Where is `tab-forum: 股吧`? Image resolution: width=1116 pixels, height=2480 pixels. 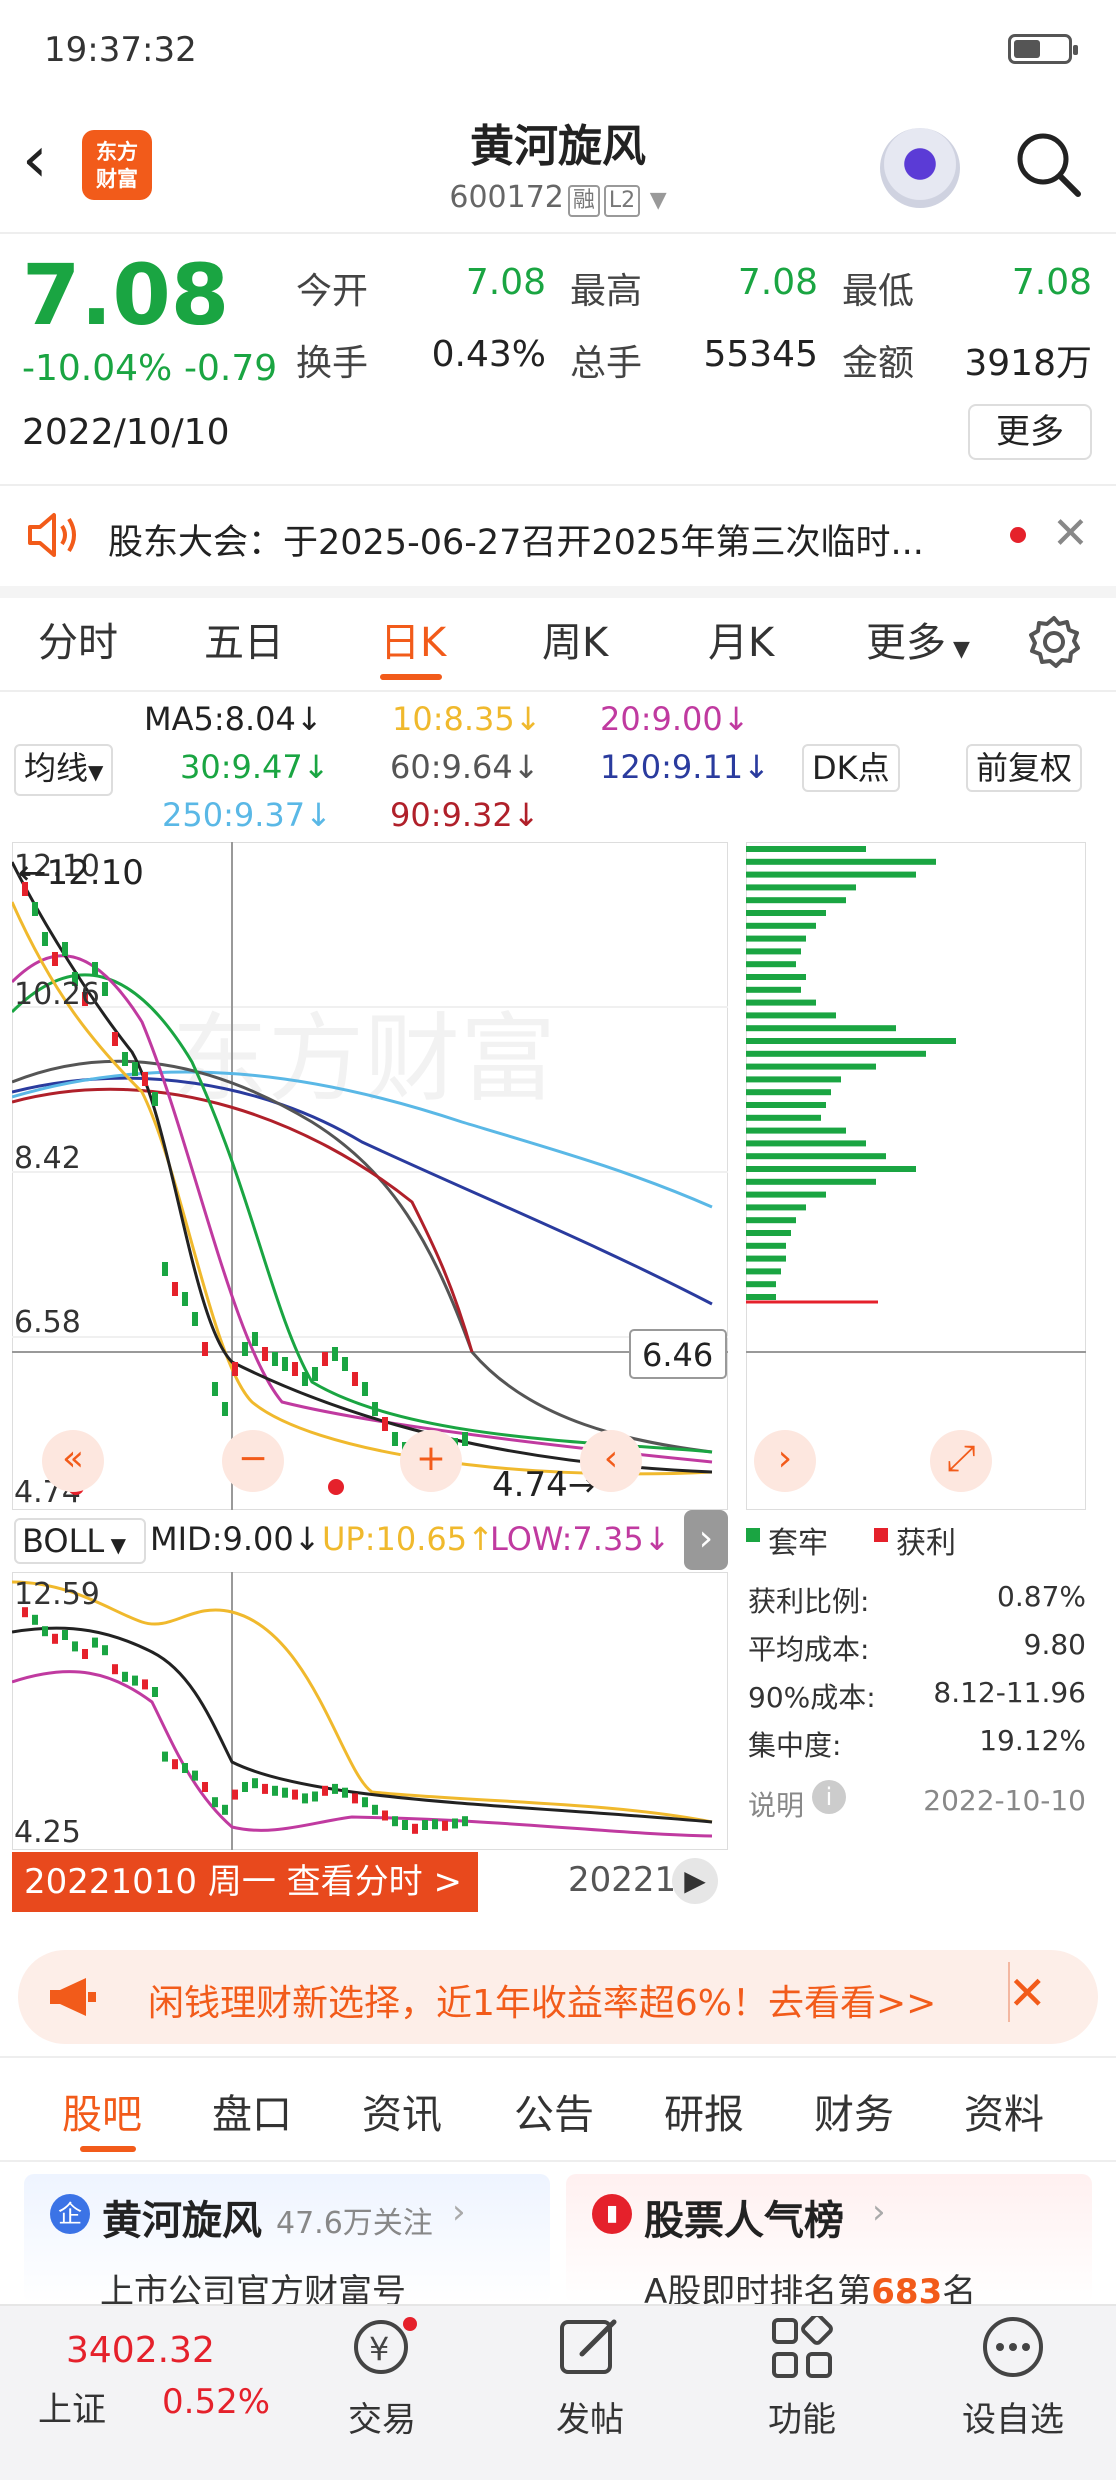
tab-forum: 股吧 is located at coordinates (102, 2111).